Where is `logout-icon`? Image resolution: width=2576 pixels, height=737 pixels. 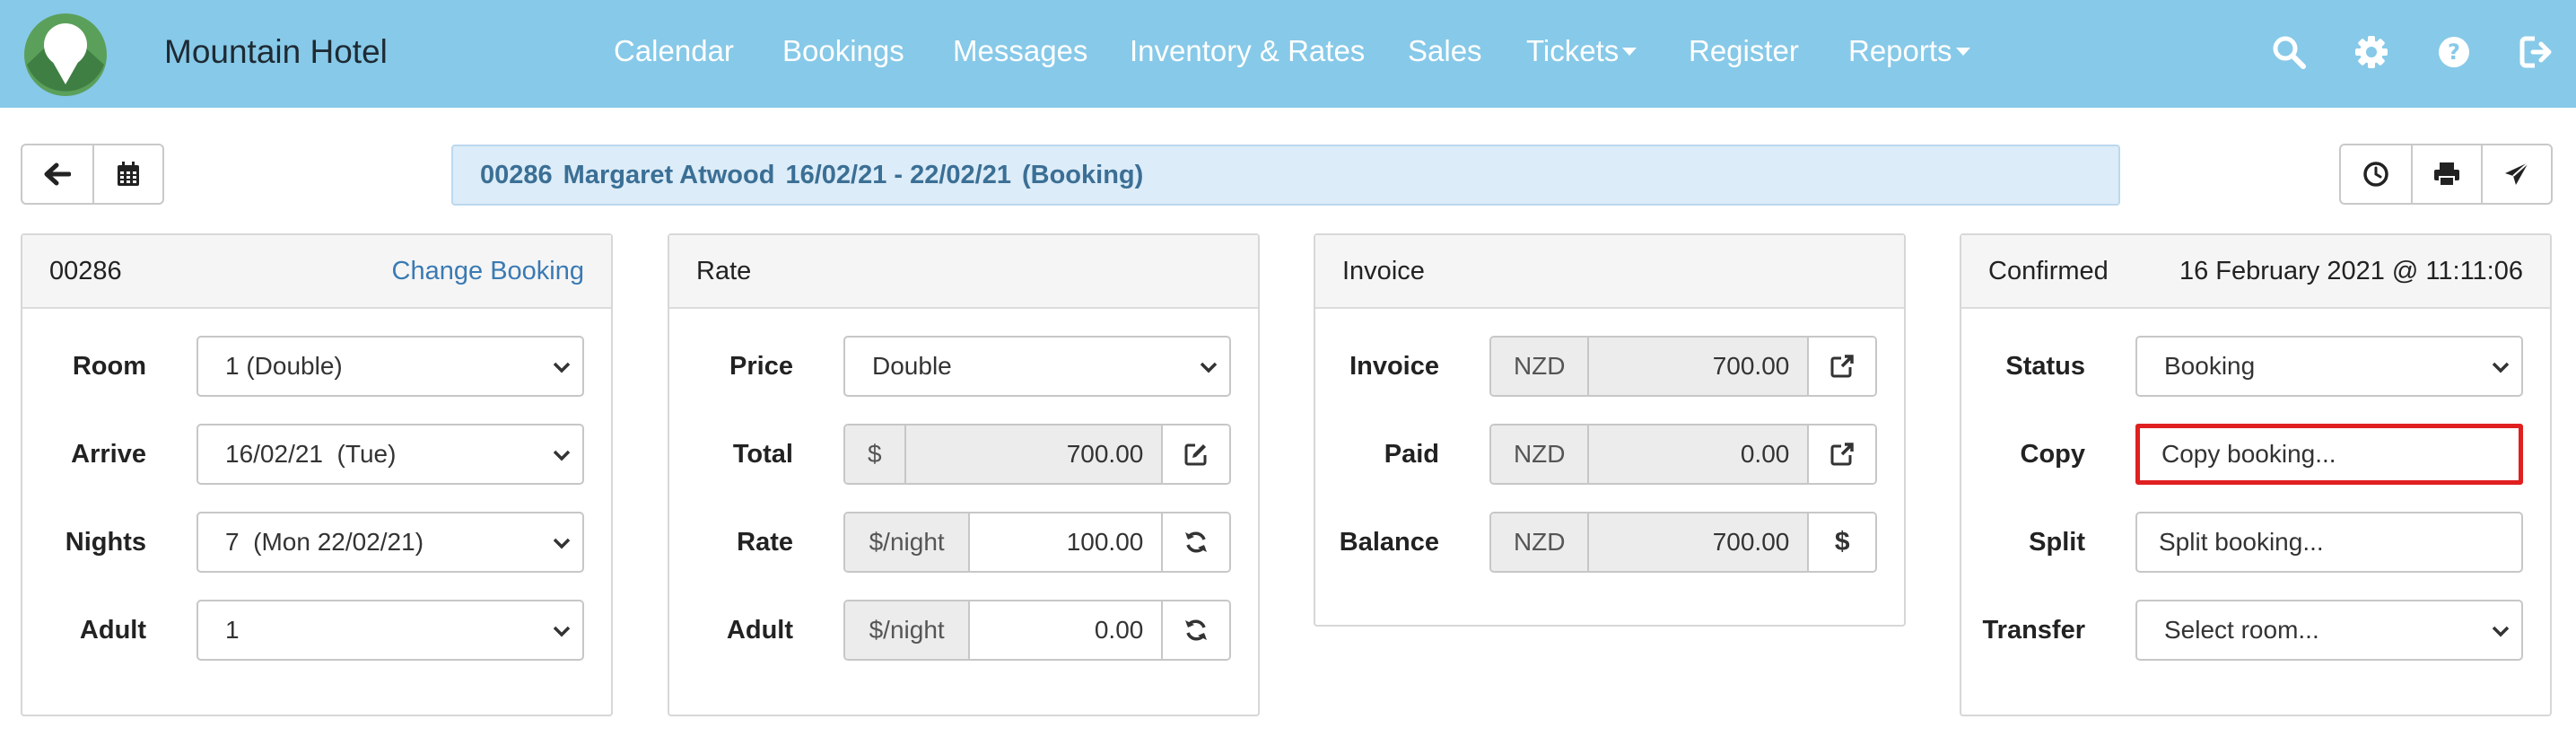
logout-icon is located at coordinates (2536, 52).